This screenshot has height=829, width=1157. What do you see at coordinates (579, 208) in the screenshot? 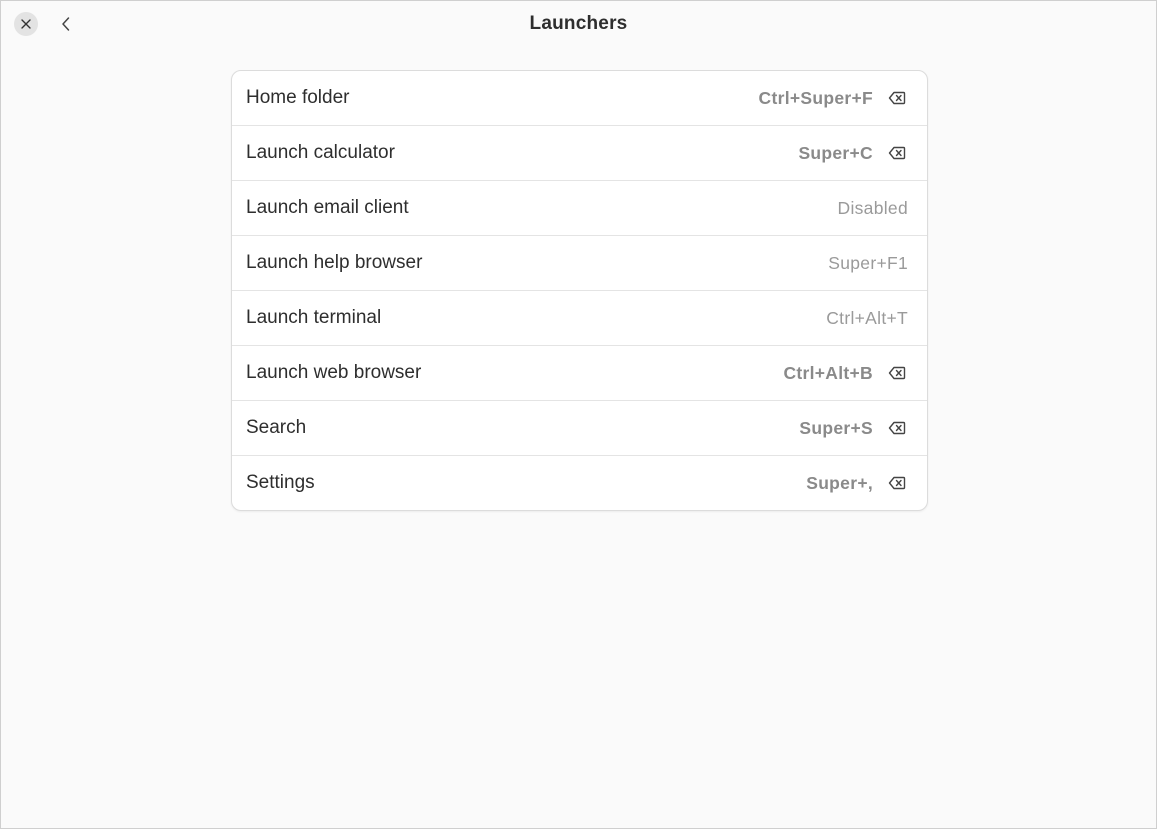
I see `shortcut-row-launch-email-client: Launch email client Disabled` at bounding box center [579, 208].